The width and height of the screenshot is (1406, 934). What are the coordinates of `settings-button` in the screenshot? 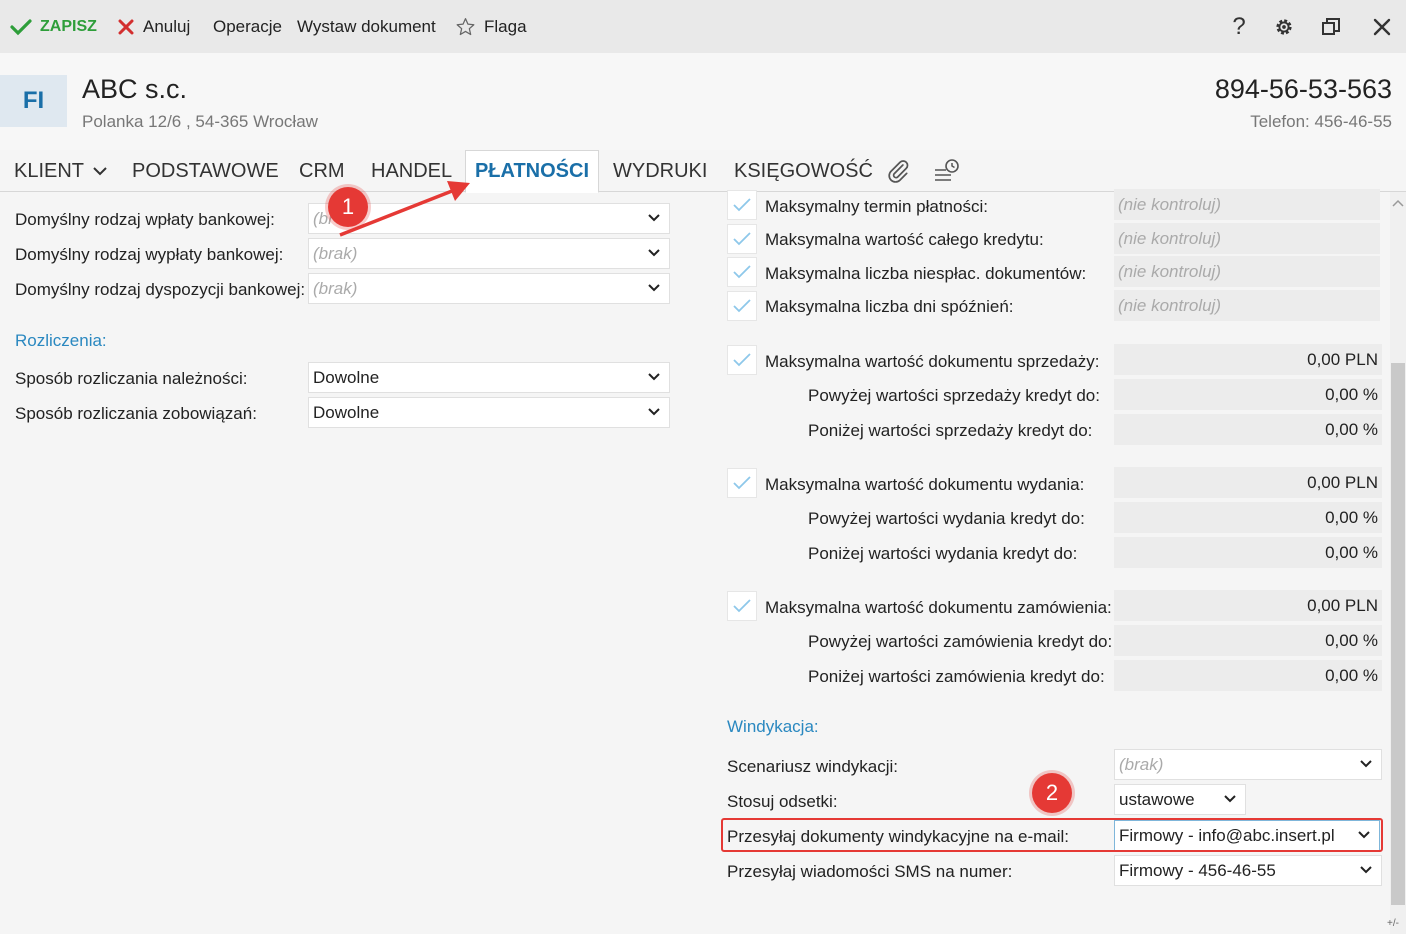 It's located at (1284, 26).